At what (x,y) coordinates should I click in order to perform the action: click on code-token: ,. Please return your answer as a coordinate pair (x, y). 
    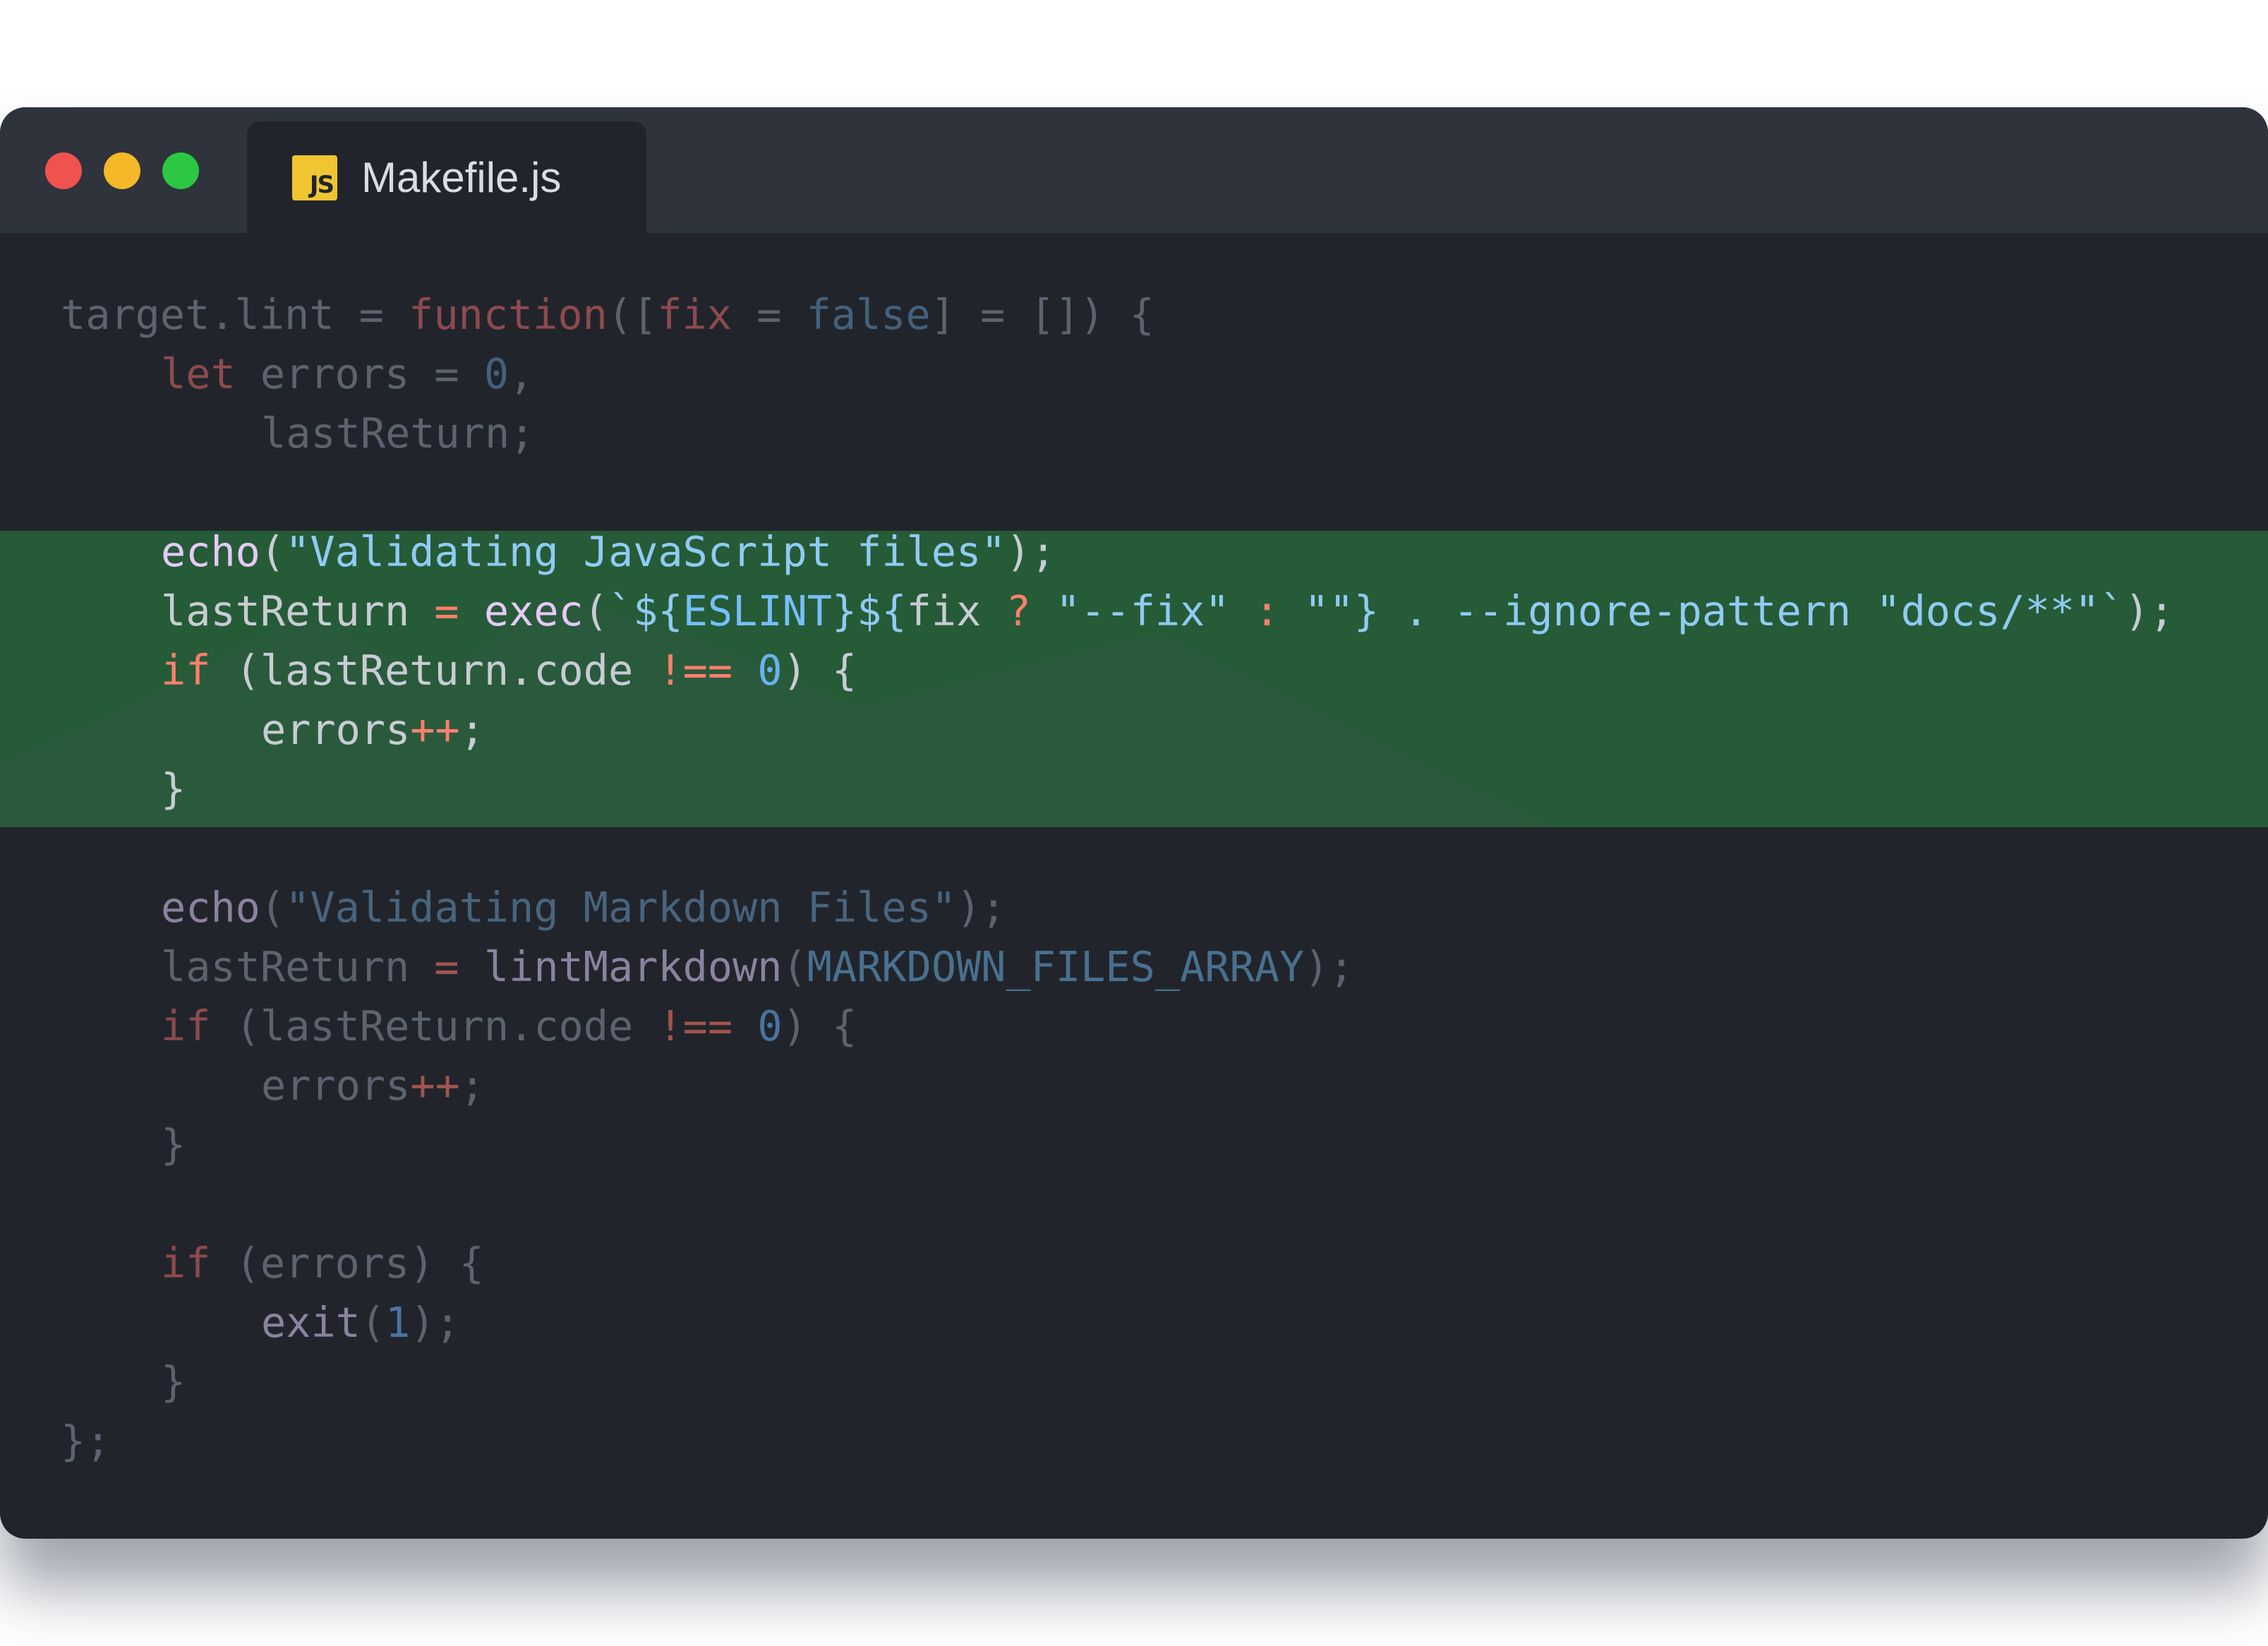
    Looking at the image, I should click on (521, 374).